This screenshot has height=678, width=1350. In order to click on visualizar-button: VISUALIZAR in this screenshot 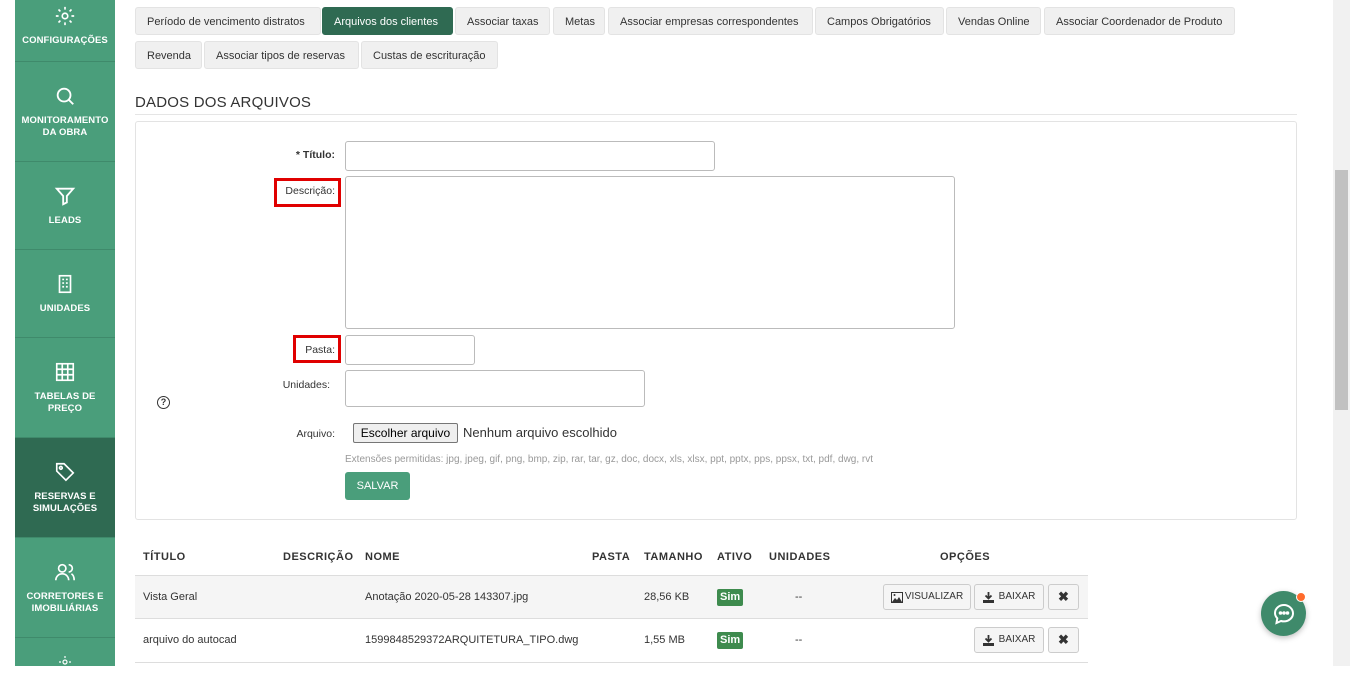, I will do `click(927, 597)`.